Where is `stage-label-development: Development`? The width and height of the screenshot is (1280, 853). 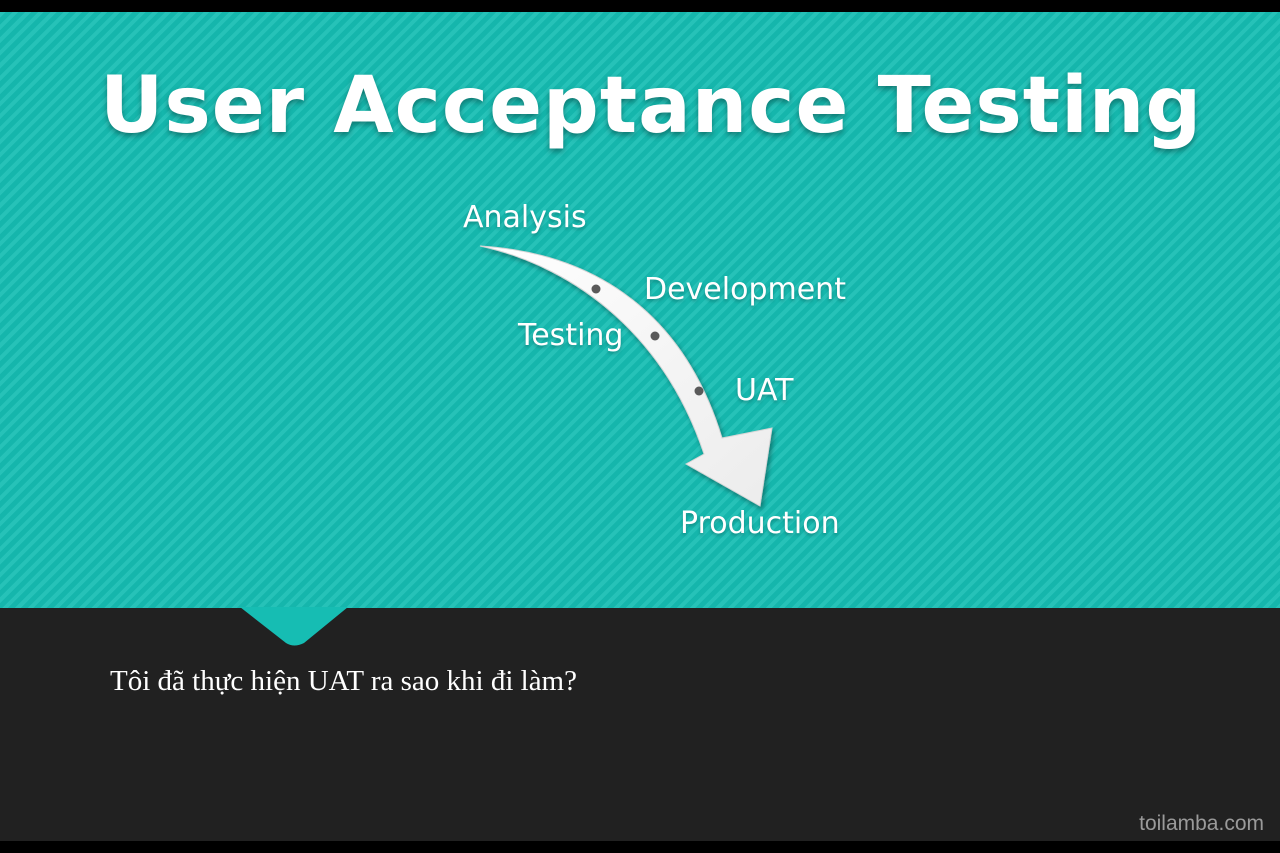 stage-label-development: Development is located at coordinates (745, 289).